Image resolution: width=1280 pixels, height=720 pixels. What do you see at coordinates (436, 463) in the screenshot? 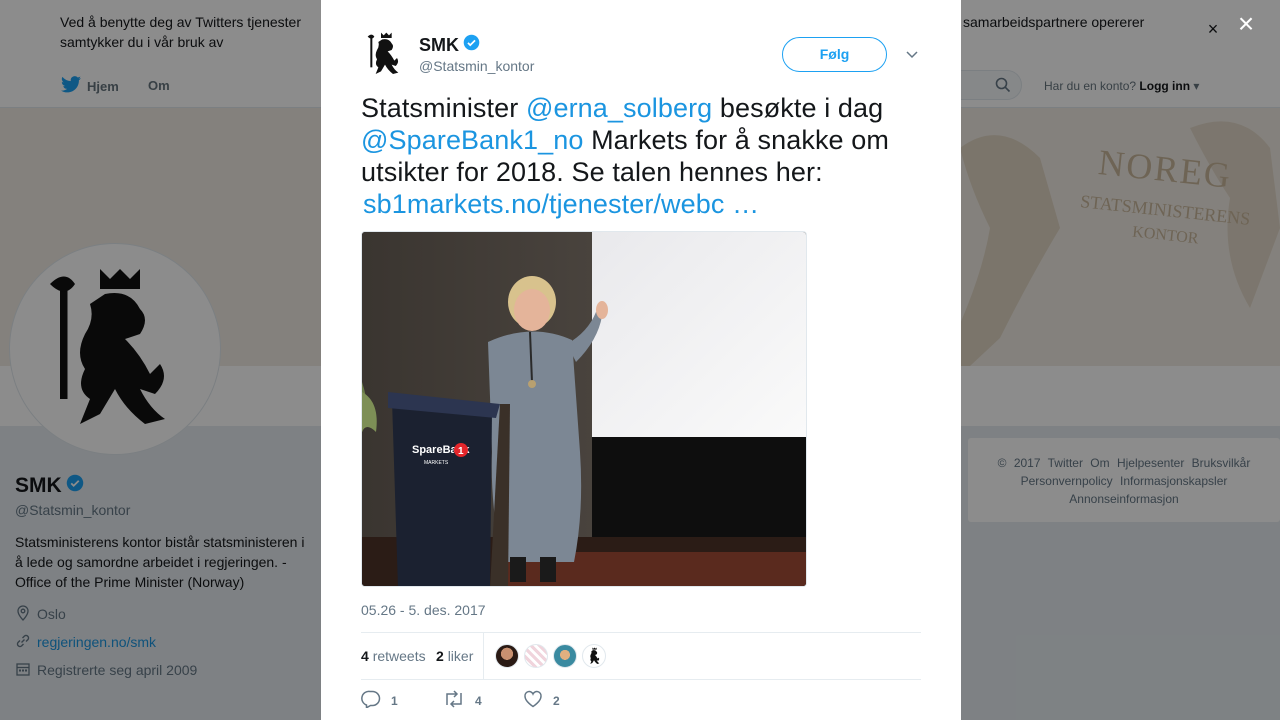
I see `podium-sub-text: MARKETS` at bounding box center [436, 463].